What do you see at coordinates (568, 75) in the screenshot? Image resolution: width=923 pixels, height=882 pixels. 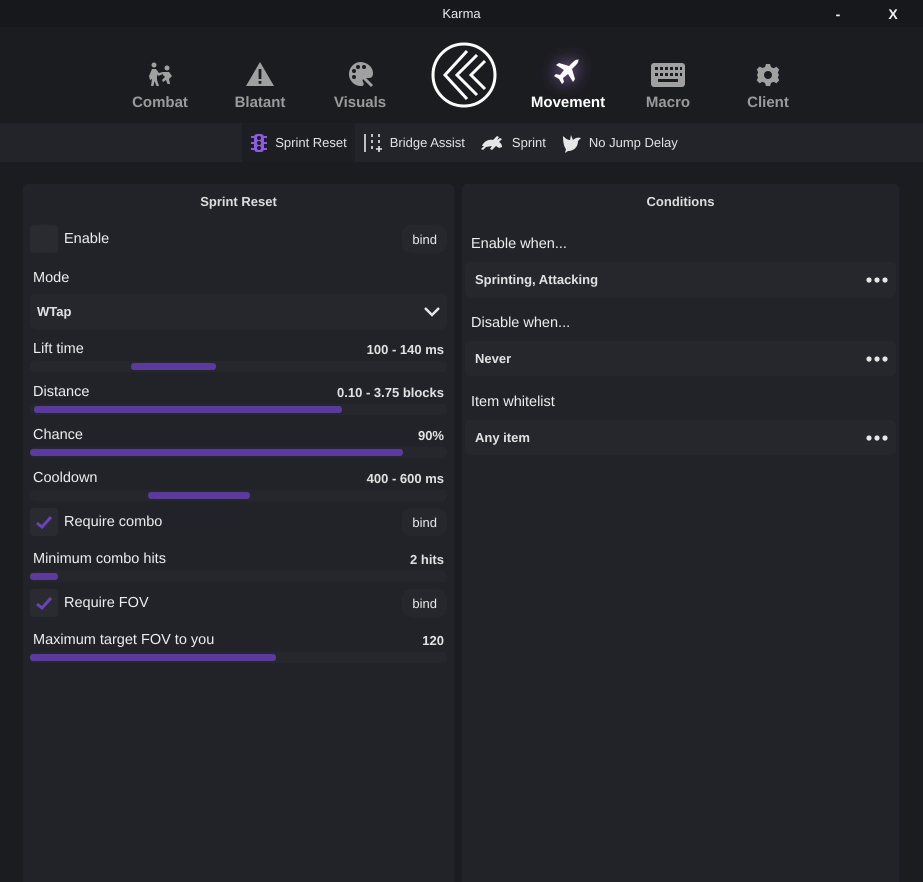 I see `nav-tab: Movement` at bounding box center [568, 75].